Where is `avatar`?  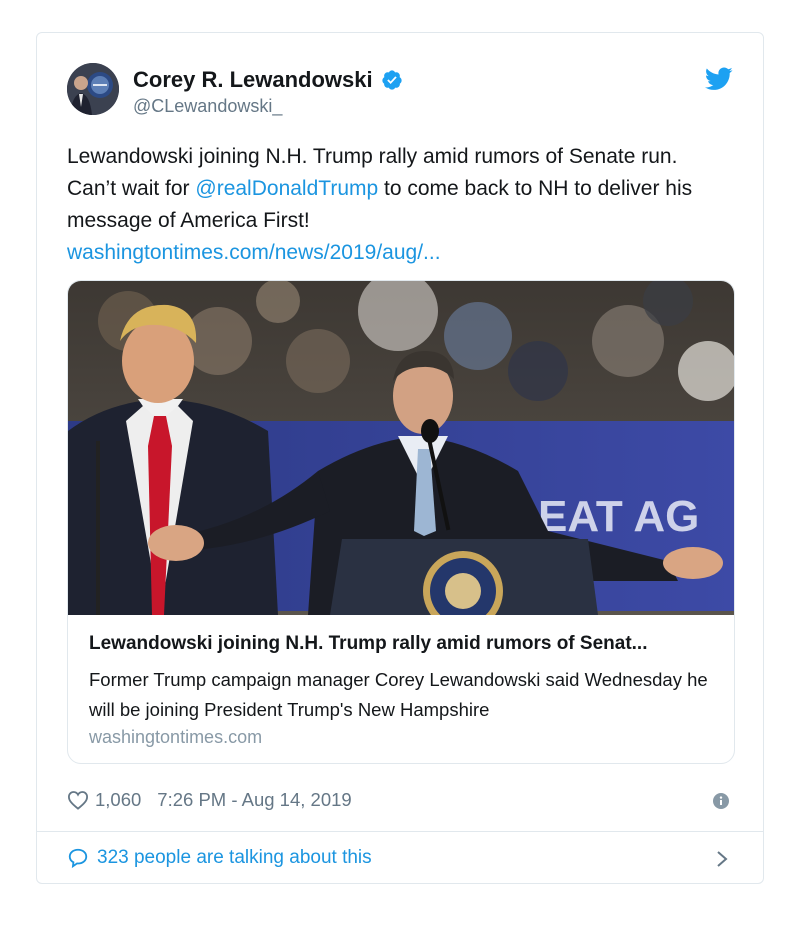 avatar is located at coordinates (93, 89).